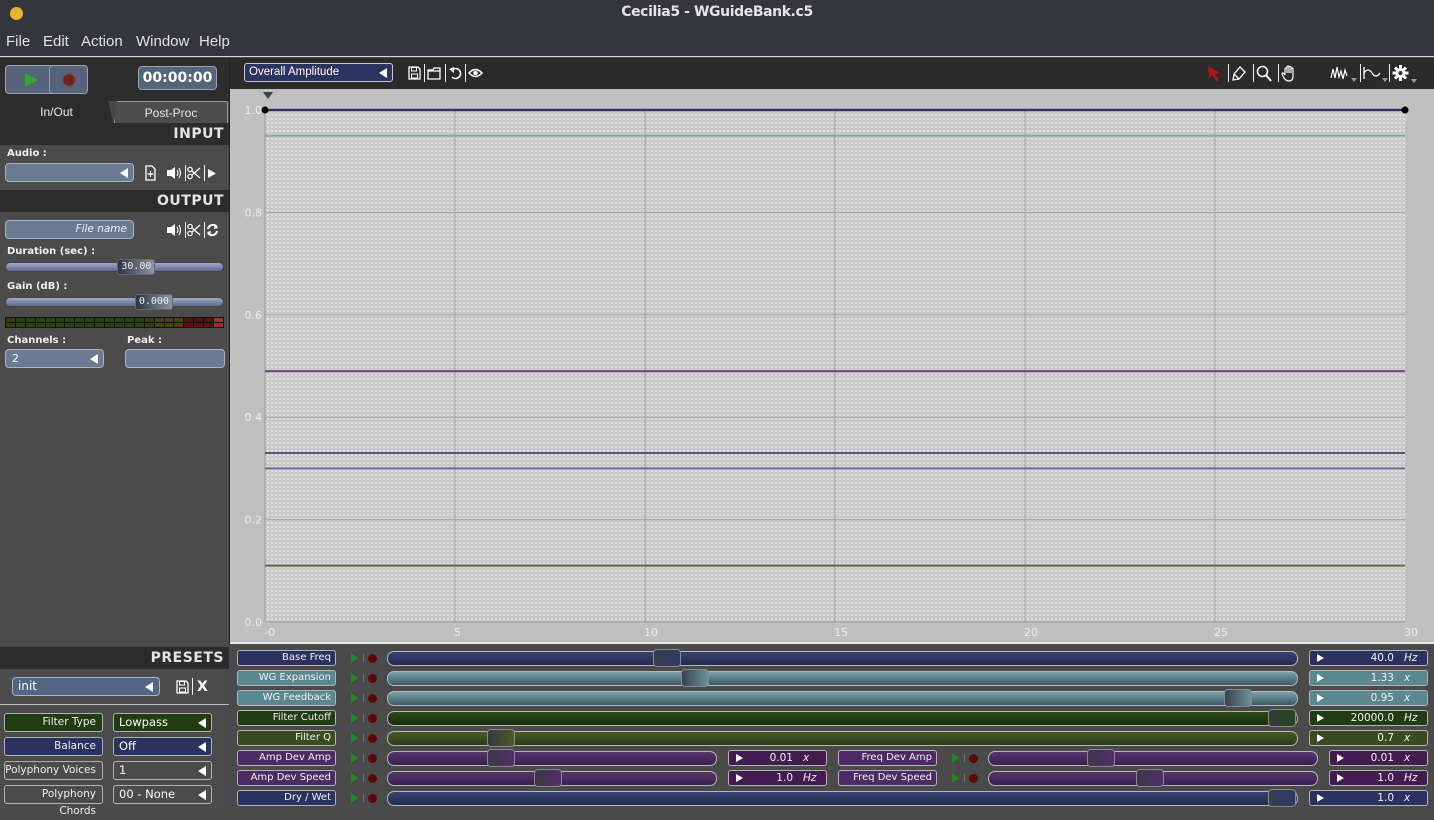  I want to click on amp-dev-amp-slider, so click(552, 758).